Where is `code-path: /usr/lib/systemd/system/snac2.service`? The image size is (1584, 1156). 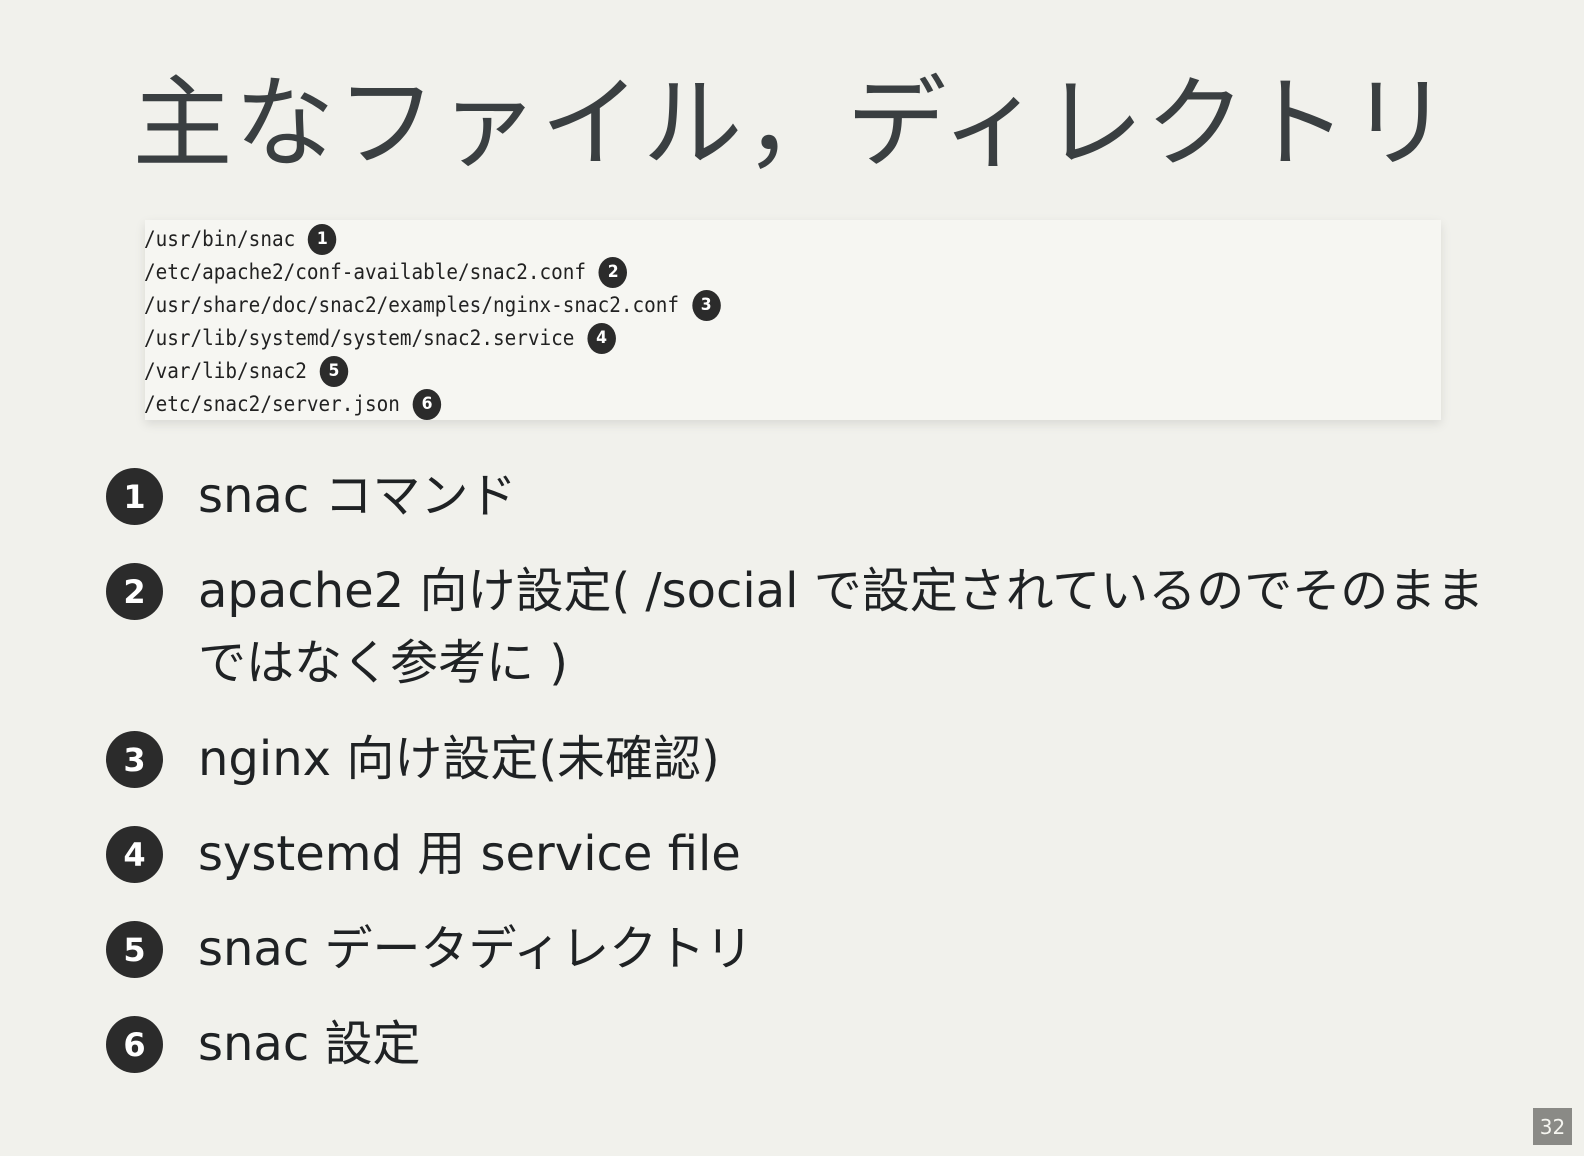
code-path: /usr/lib/systemd/system/snac2.service is located at coordinates (359, 338).